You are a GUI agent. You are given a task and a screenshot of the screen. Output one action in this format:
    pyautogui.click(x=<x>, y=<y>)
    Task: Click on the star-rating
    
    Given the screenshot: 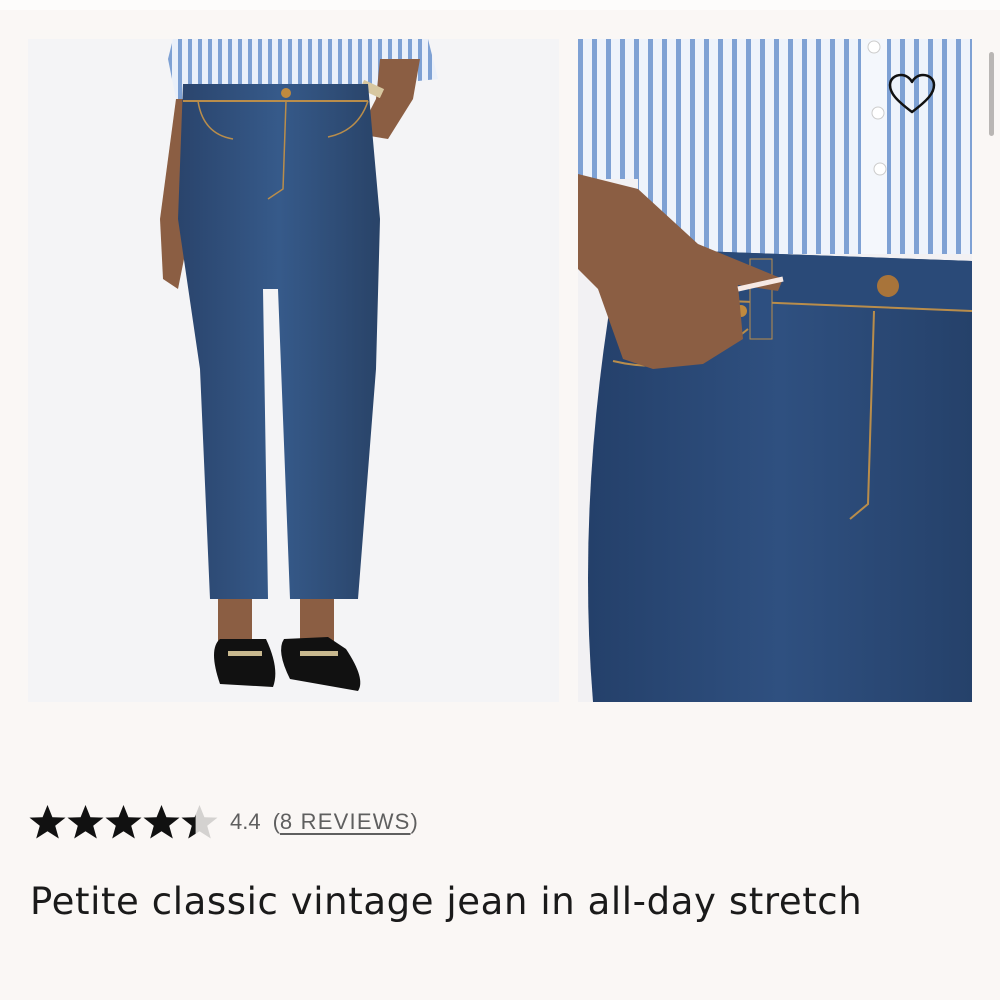 What is the action you would take?
    pyautogui.click(x=123, y=822)
    